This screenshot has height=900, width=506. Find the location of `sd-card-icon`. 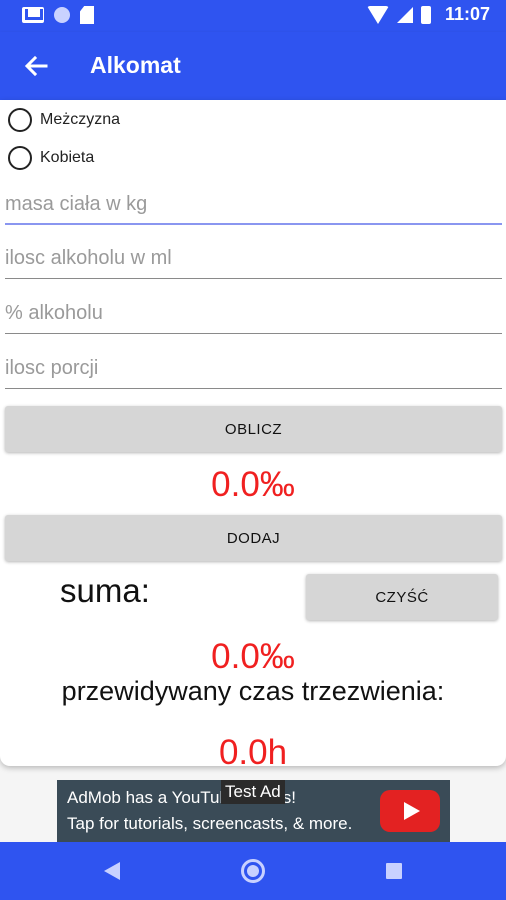

sd-card-icon is located at coordinates (87, 15).